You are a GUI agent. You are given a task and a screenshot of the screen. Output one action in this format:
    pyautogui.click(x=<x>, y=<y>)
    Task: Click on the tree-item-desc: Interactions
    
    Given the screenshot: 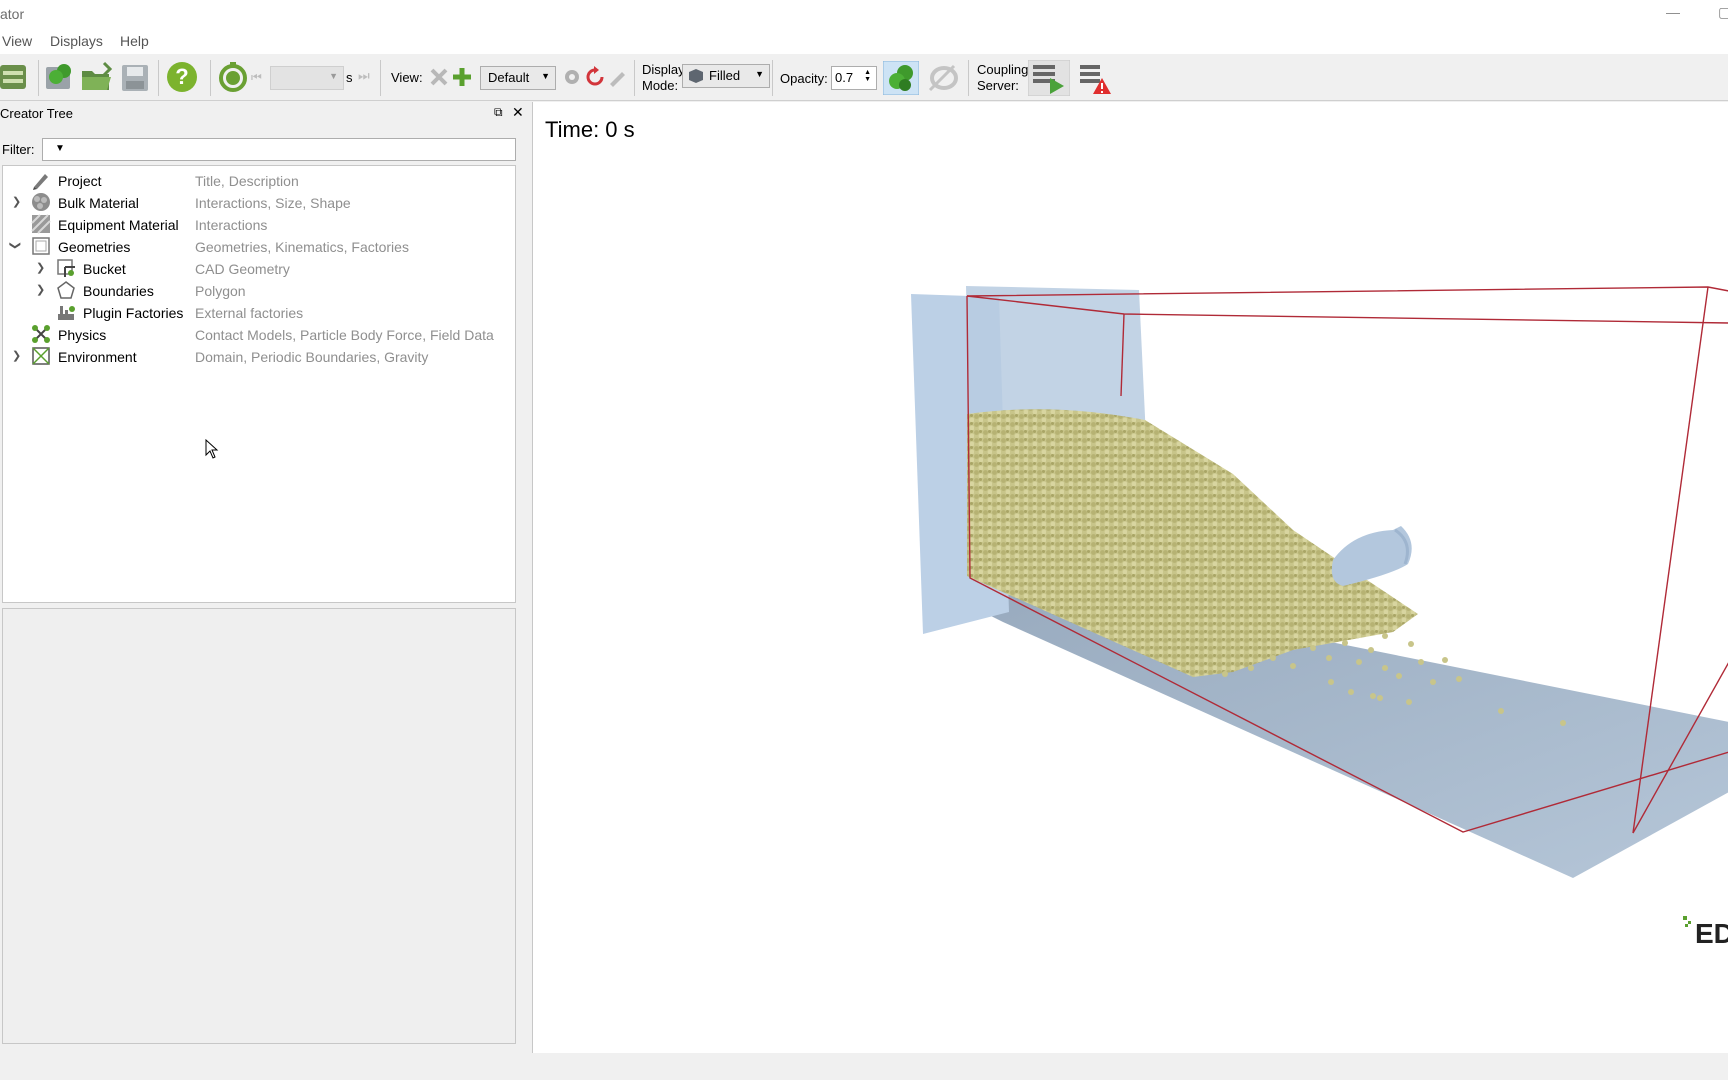 What is the action you would take?
    pyautogui.click(x=231, y=225)
    